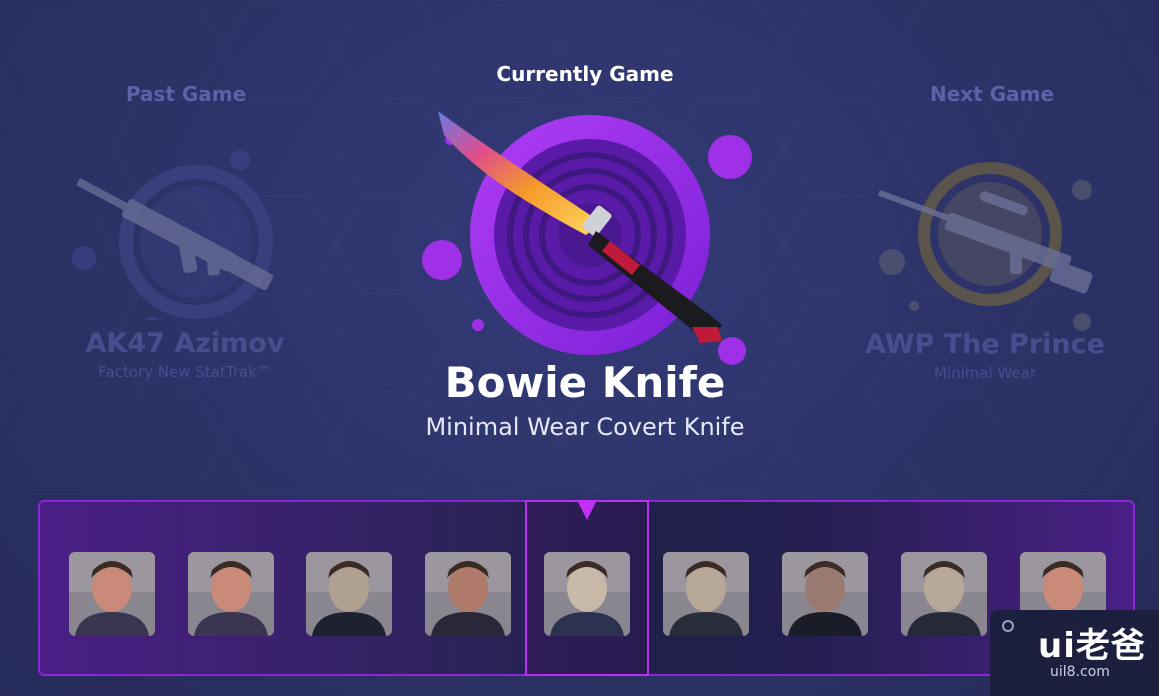 The width and height of the screenshot is (1159, 696). What do you see at coordinates (1080, 672) in the screenshot?
I see `watermark-url: uil8.com` at bounding box center [1080, 672].